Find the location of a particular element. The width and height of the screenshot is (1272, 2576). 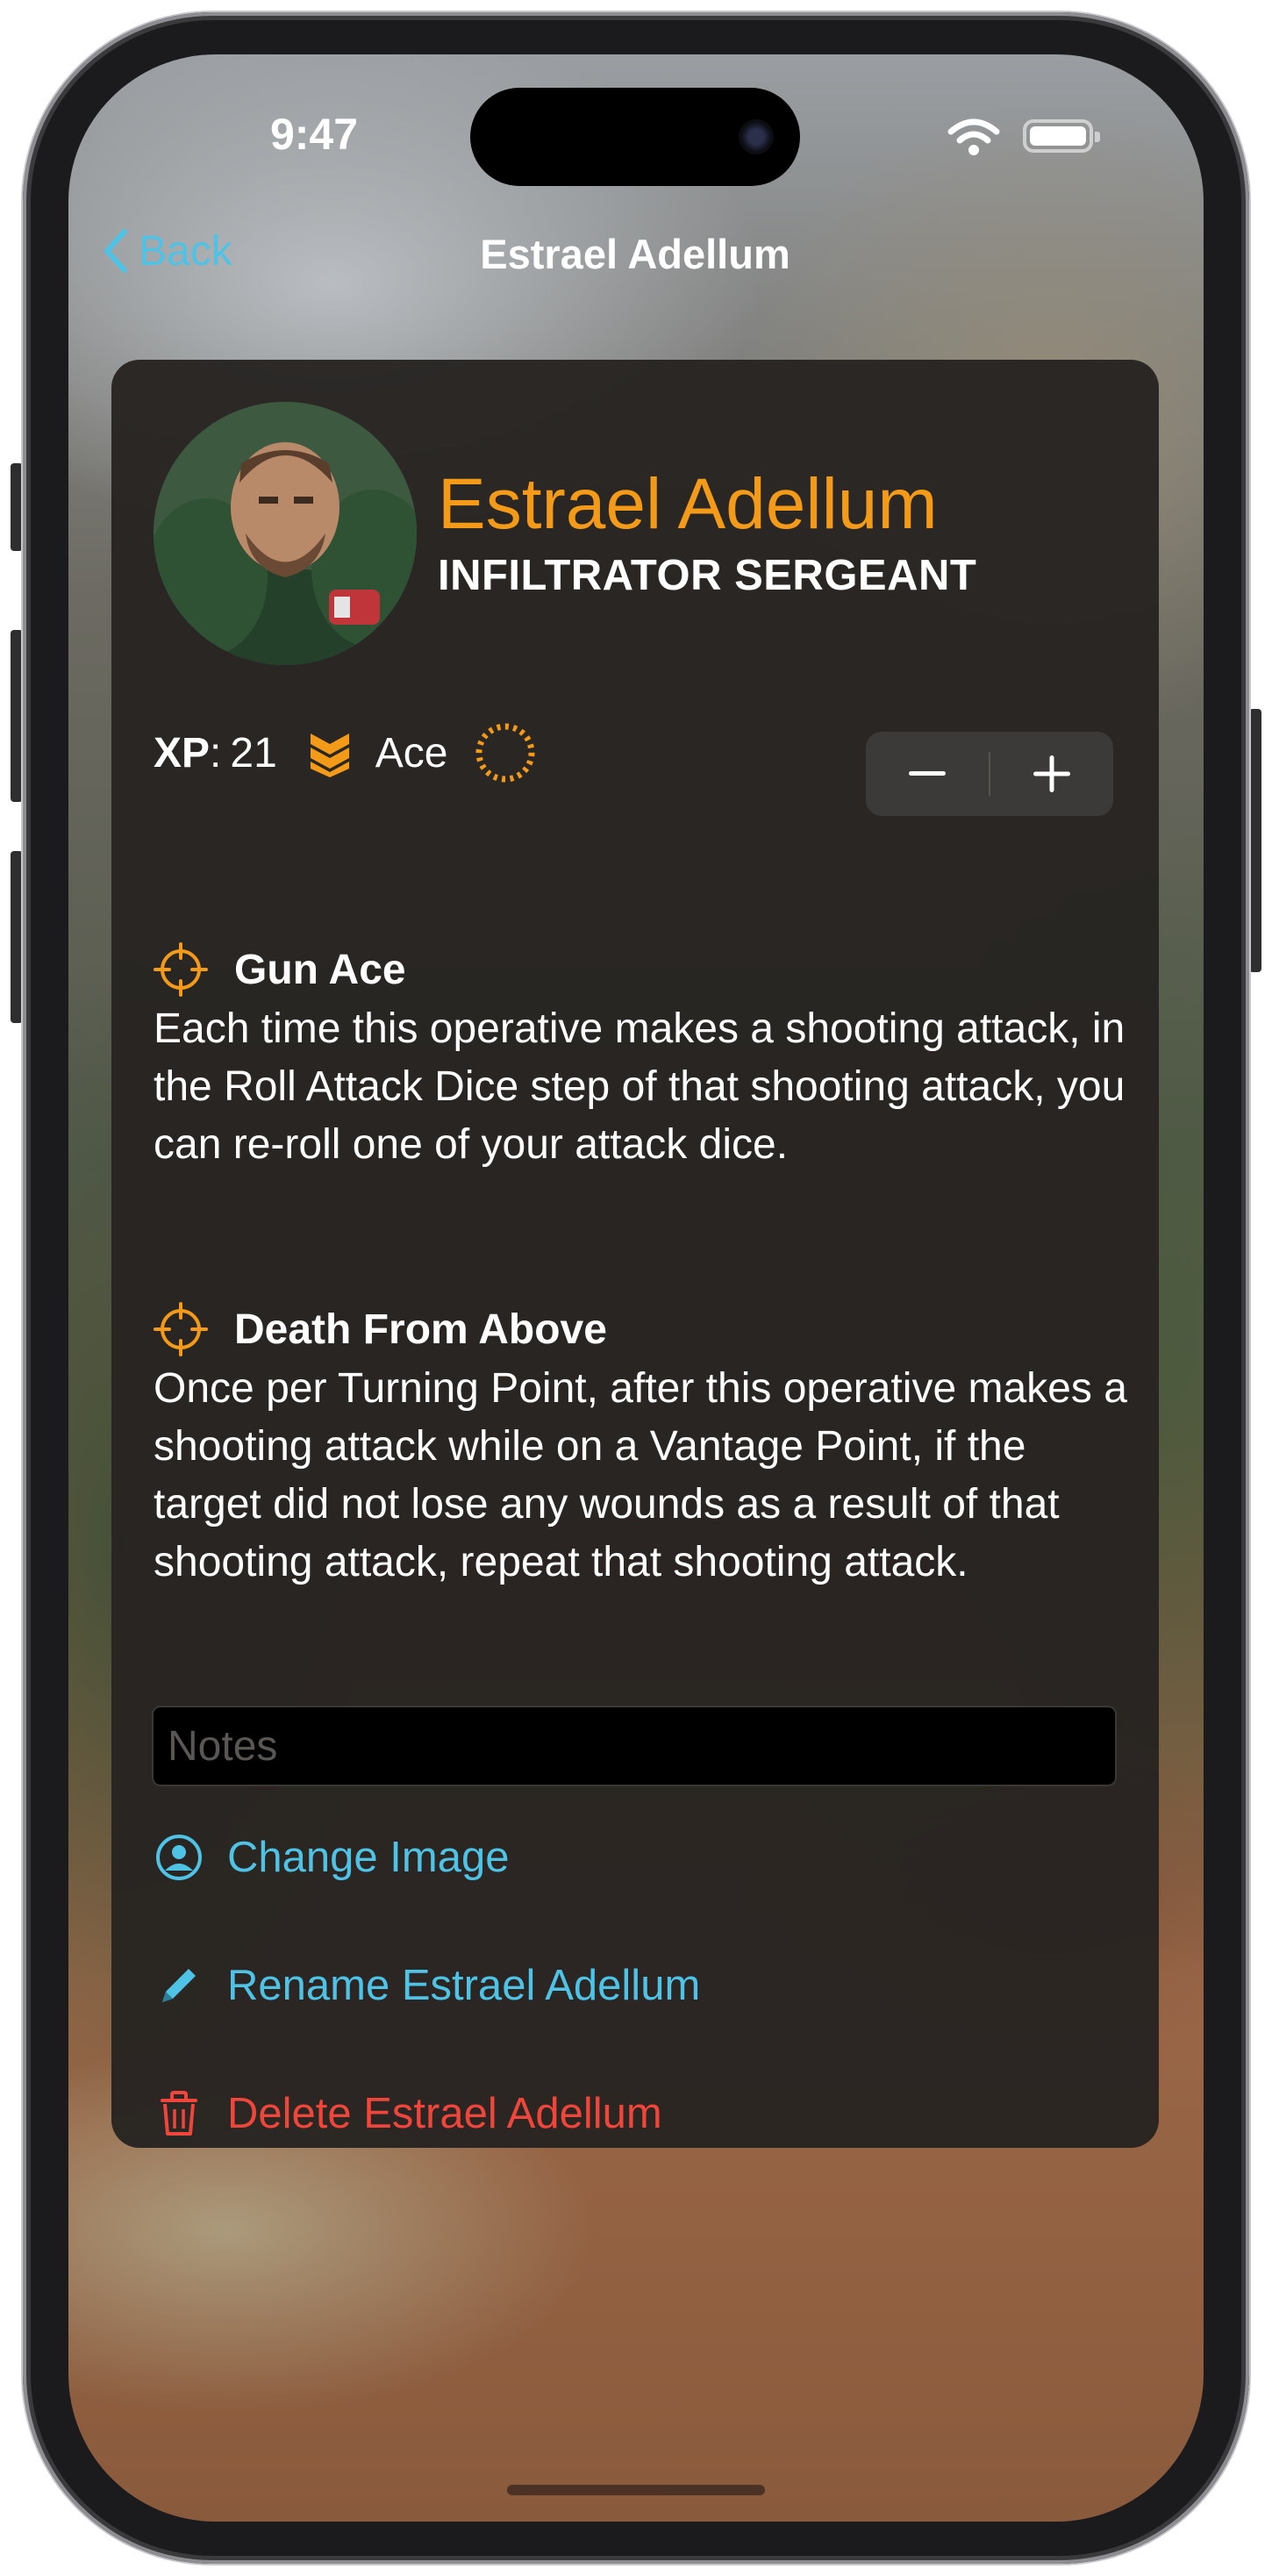

operative-avatar is located at coordinates (285, 533).